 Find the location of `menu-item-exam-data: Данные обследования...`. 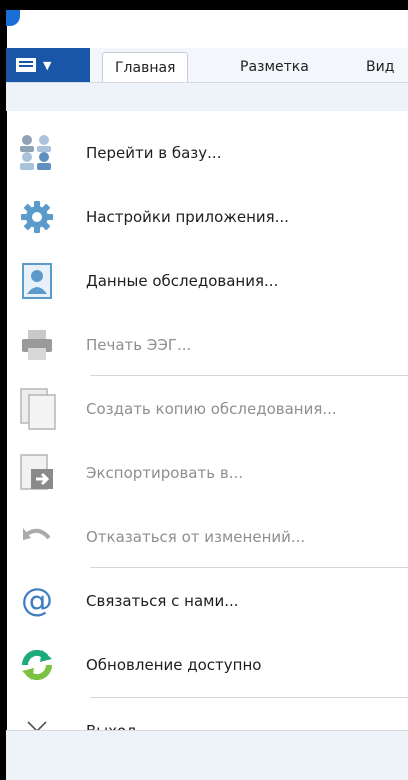

menu-item-exam-data: Данные обследования... is located at coordinates (207, 281).